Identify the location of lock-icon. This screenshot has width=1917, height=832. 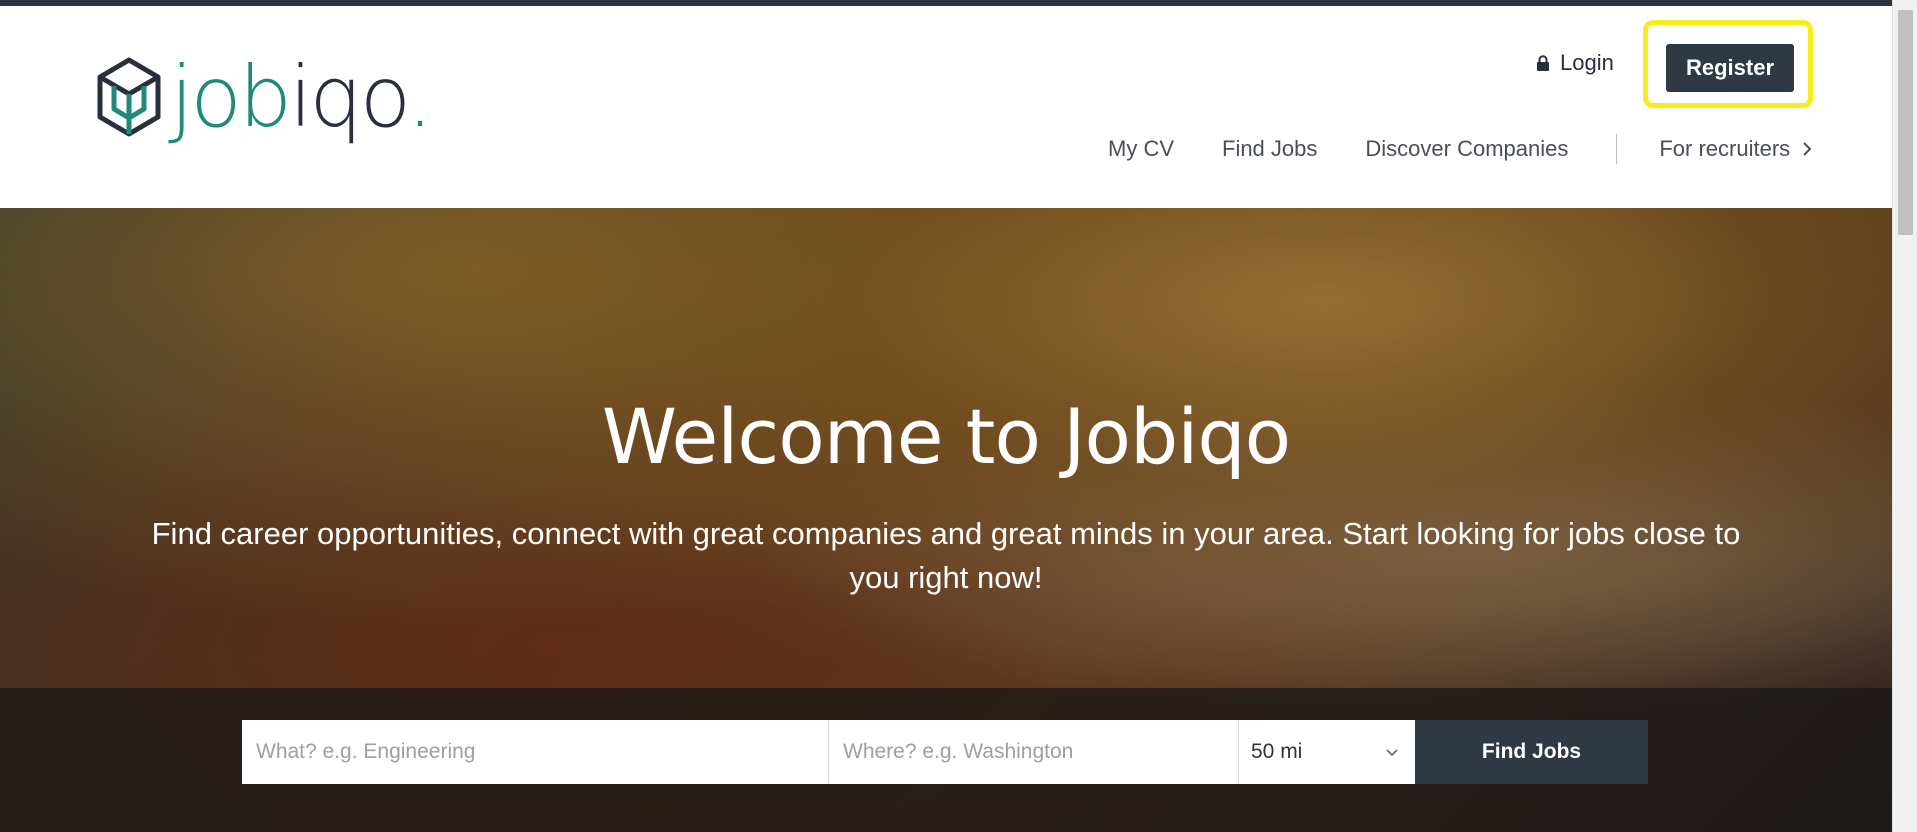
(1543, 62).